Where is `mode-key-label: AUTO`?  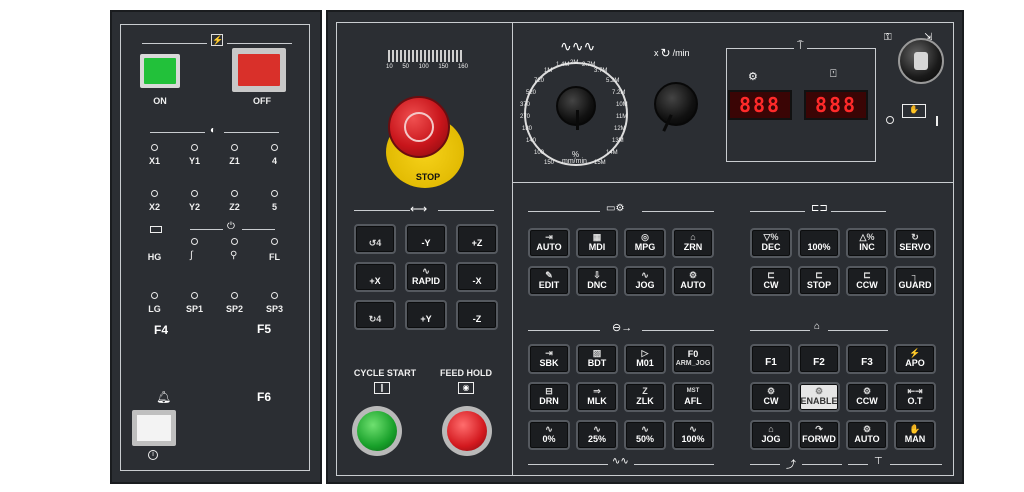
mode-key-label: AUTO is located at coordinates (549, 247).